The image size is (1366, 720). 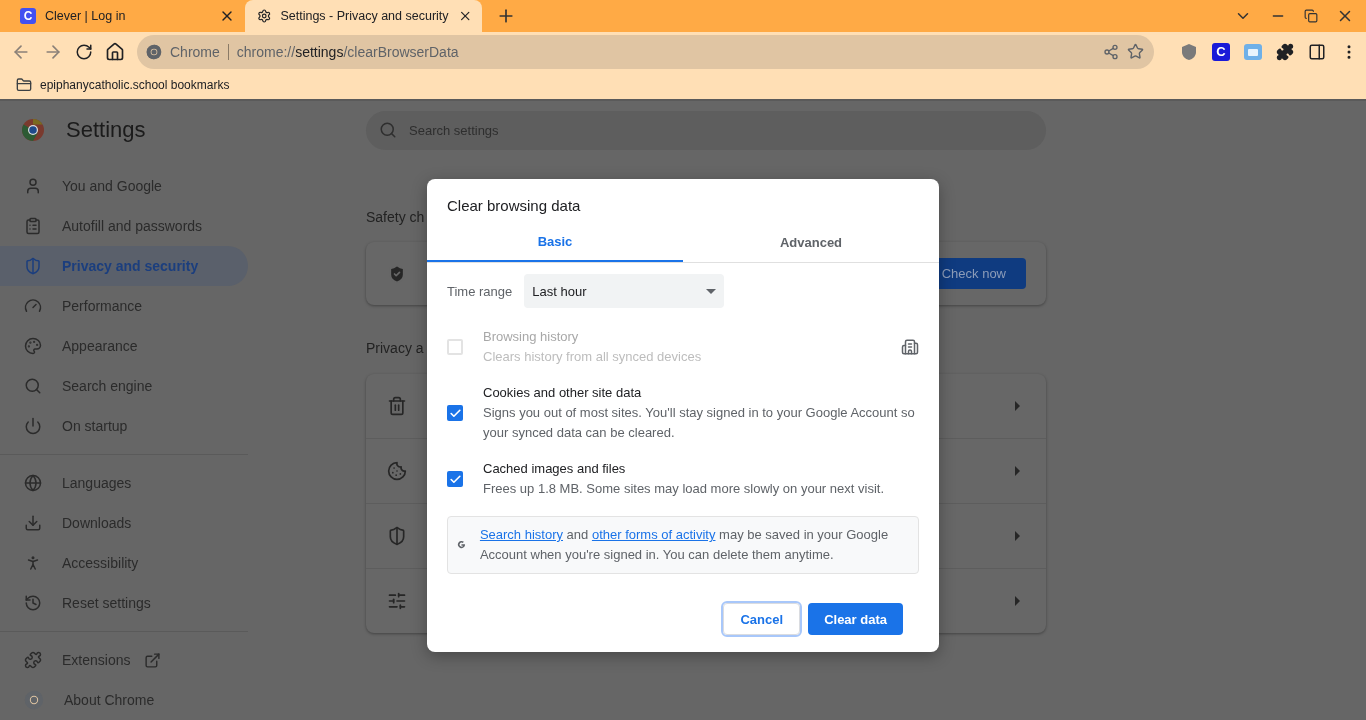 I want to click on section-heading: Safety ch, so click(x=395, y=217).